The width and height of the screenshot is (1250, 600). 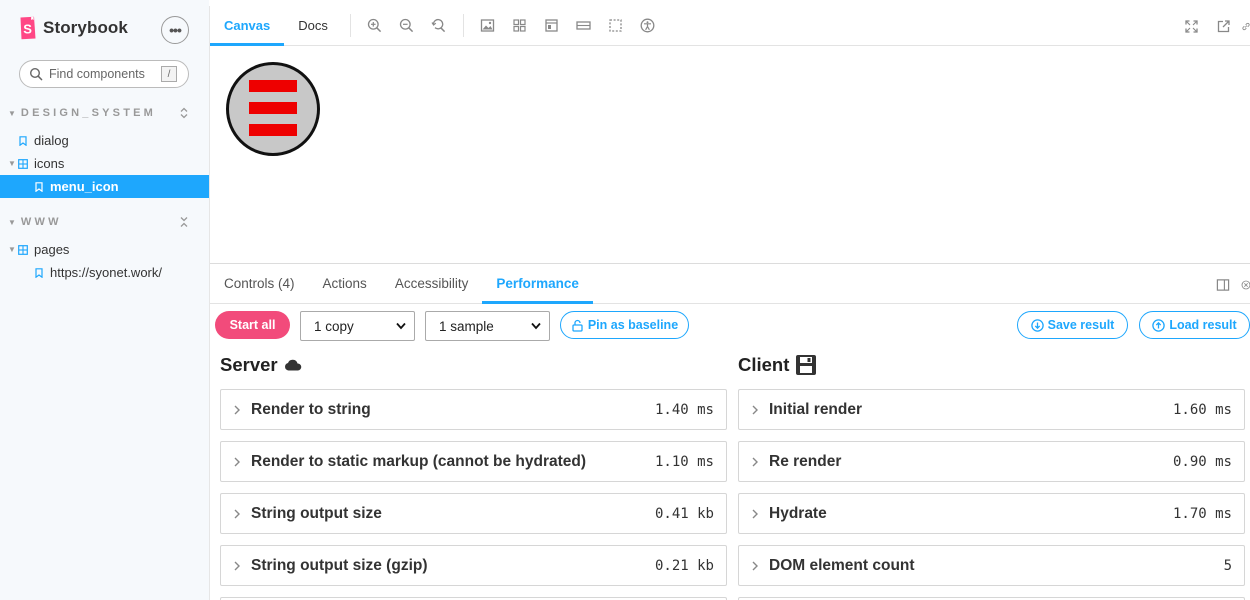 I want to click on download-icon, so click(x=1037, y=325).